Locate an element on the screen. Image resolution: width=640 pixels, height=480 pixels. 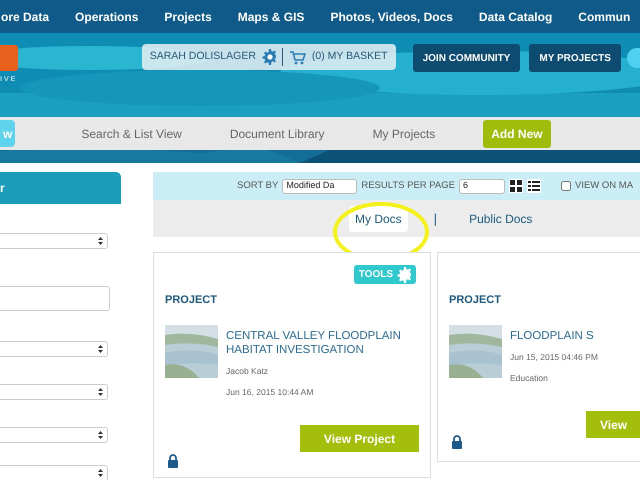
nav-link: ore Data is located at coordinates (25, 17).